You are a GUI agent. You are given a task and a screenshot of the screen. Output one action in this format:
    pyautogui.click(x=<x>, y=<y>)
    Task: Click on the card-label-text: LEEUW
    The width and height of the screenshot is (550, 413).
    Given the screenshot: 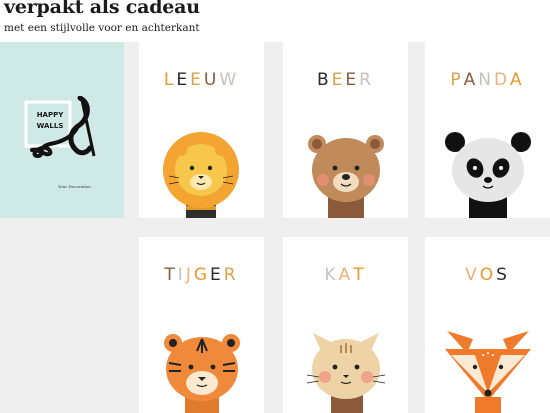 What is the action you would take?
    pyautogui.click(x=201, y=80)
    